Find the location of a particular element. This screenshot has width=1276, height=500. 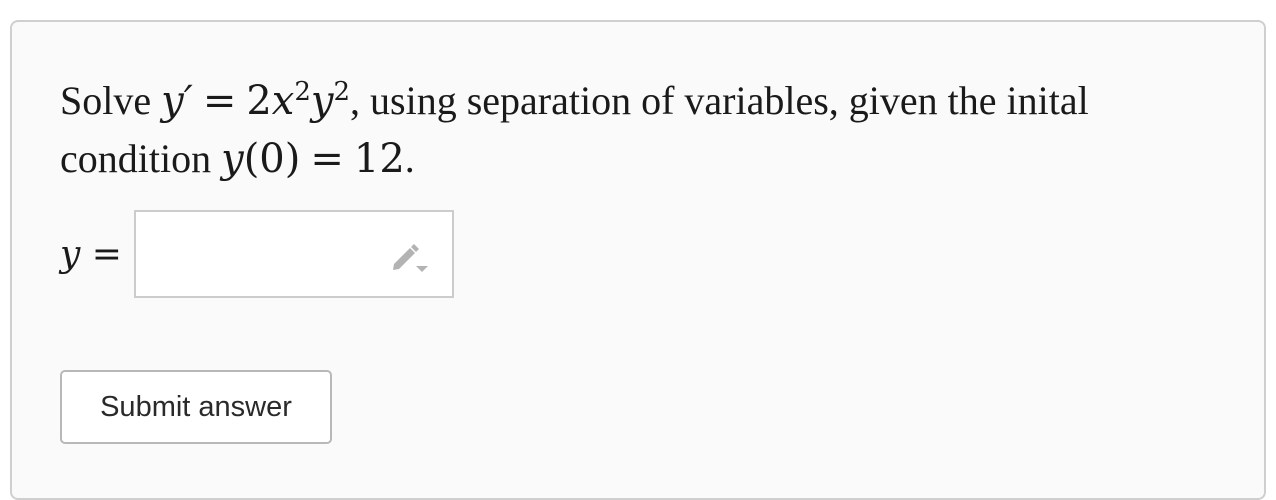

submit-answer-button: Submit answer is located at coordinates (196, 407).